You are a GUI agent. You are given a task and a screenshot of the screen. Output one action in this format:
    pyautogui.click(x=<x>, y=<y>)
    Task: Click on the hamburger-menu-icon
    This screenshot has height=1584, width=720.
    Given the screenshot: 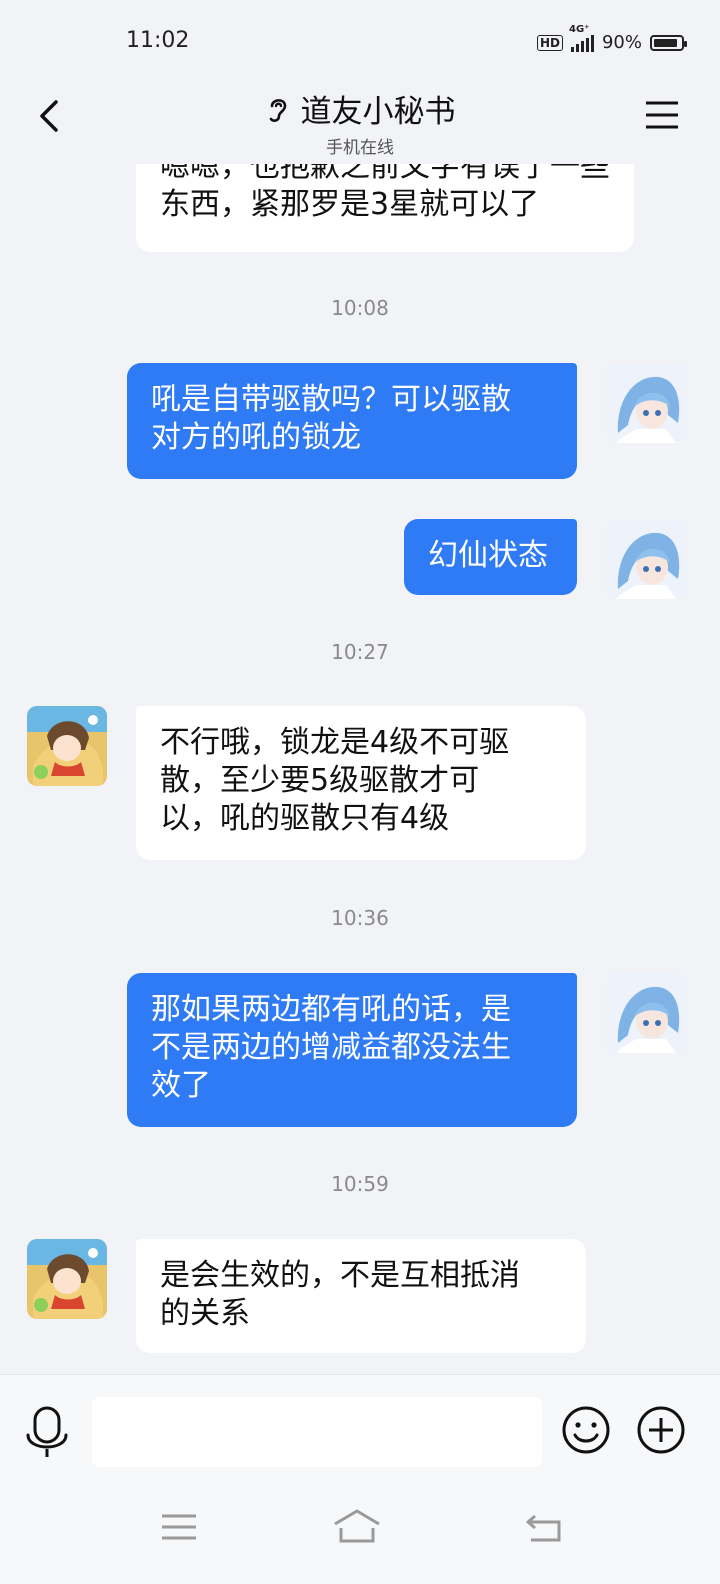 What is the action you would take?
    pyautogui.click(x=662, y=115)
    